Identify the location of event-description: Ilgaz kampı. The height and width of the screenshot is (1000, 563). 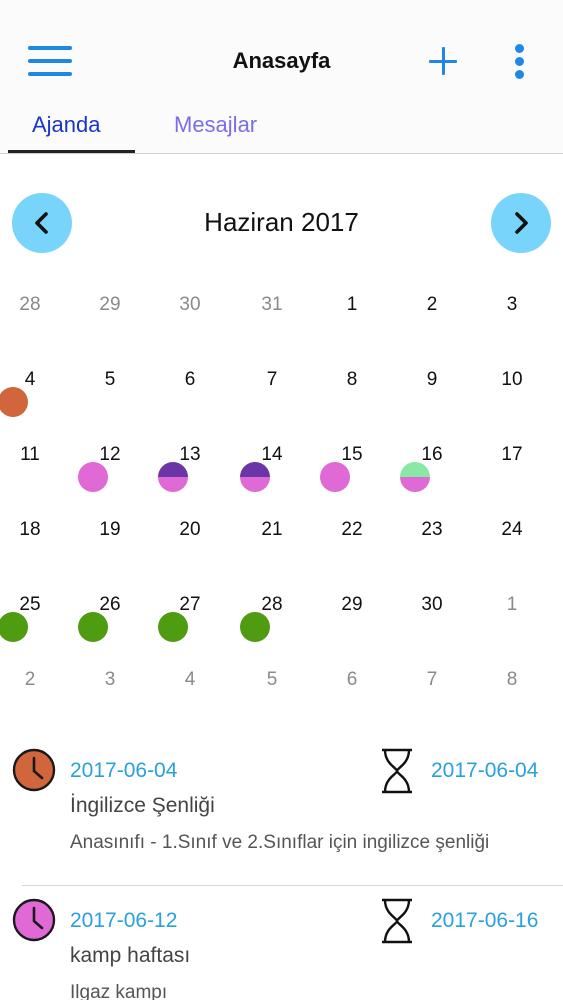
(119, 991).